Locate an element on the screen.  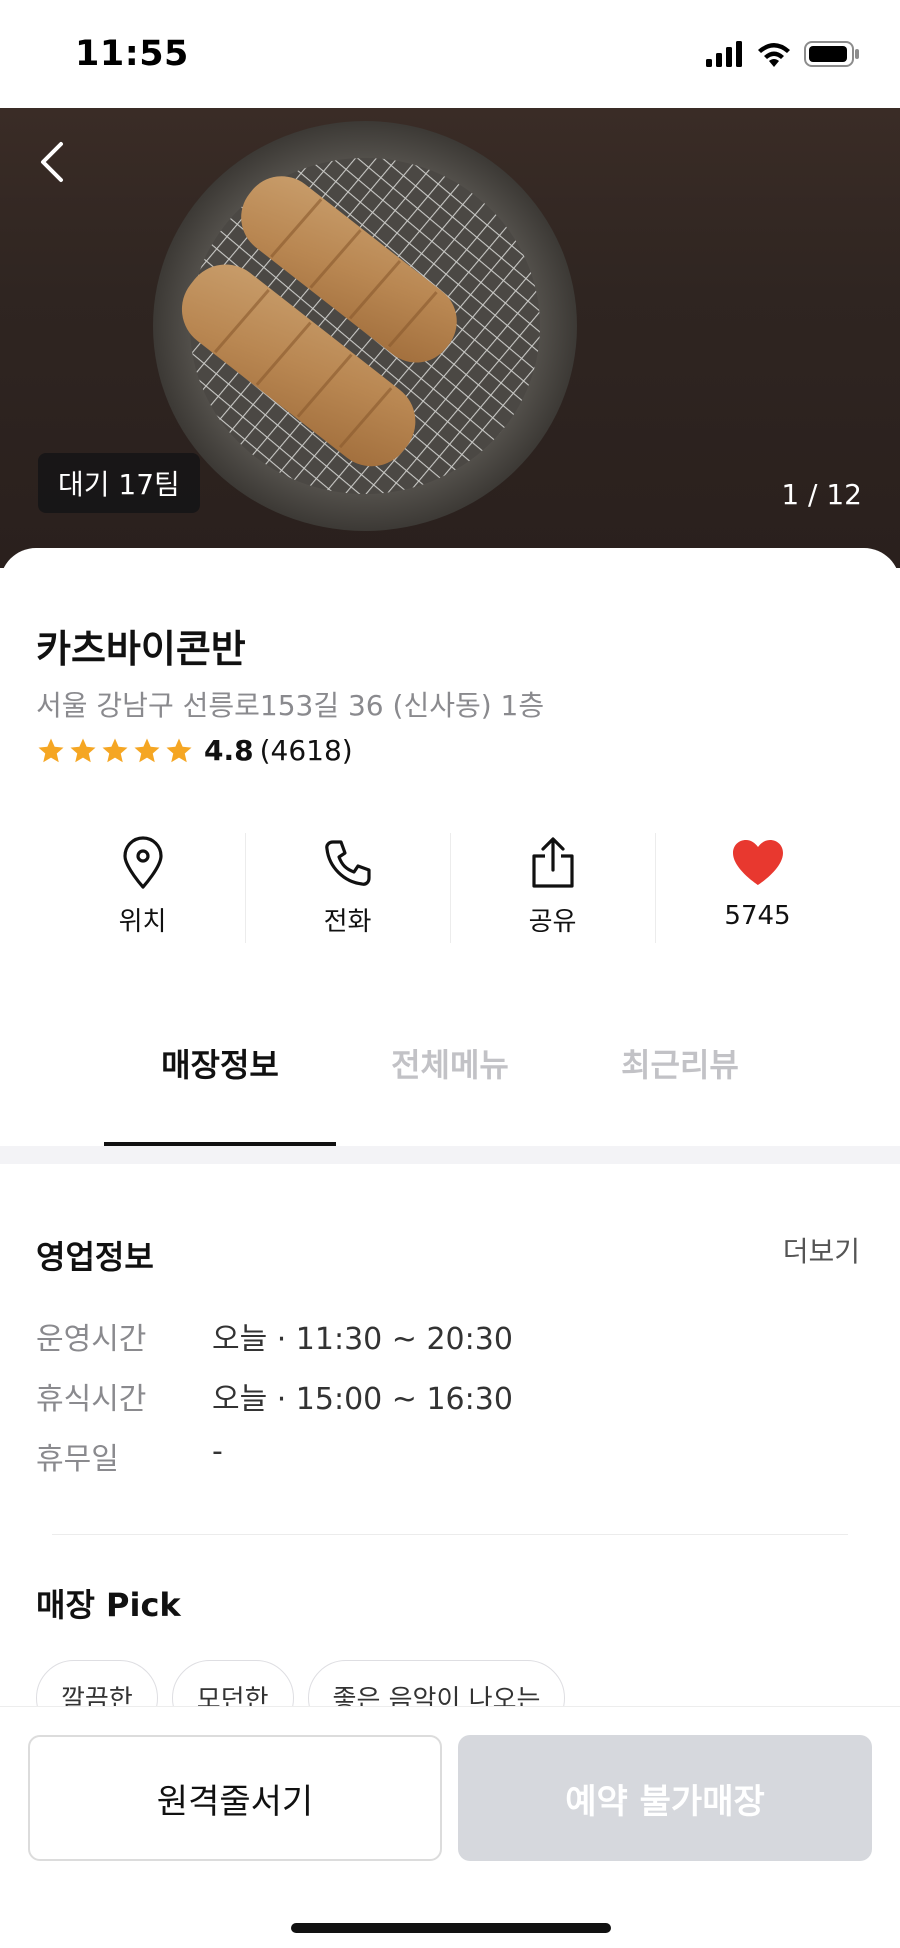
info-value: 오늘 · 11:30 ~ 20:30 is located at coordinates (362, 1339).